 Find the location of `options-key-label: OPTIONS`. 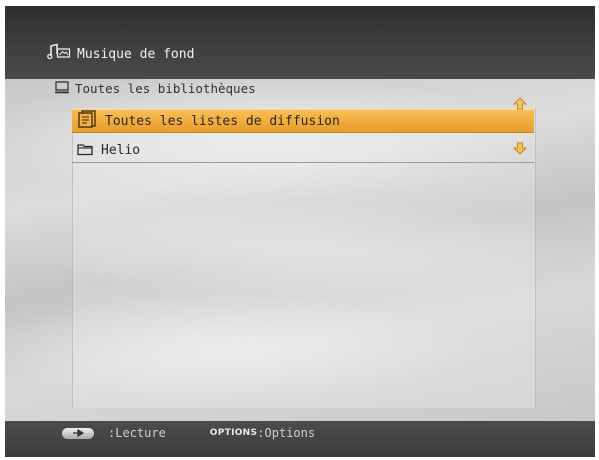

options-key-label: OPTIONS is located at coordinates (233, 433).